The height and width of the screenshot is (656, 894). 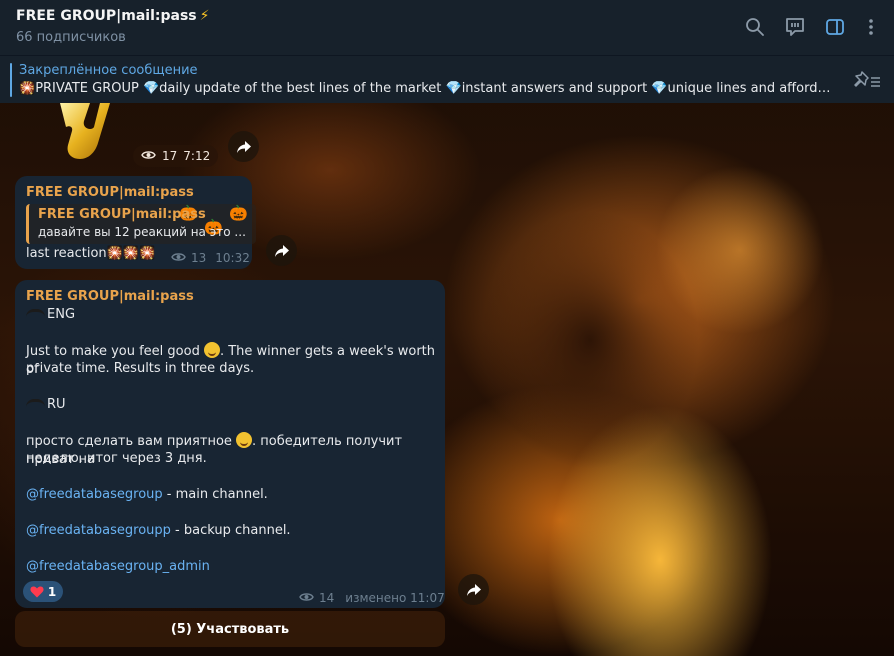 What do you see at coordinates (112, 16) in the screenshot?
I see `channel-title: FREE GROUP|mail:pass ⚡` at bounding box center [112, 16].